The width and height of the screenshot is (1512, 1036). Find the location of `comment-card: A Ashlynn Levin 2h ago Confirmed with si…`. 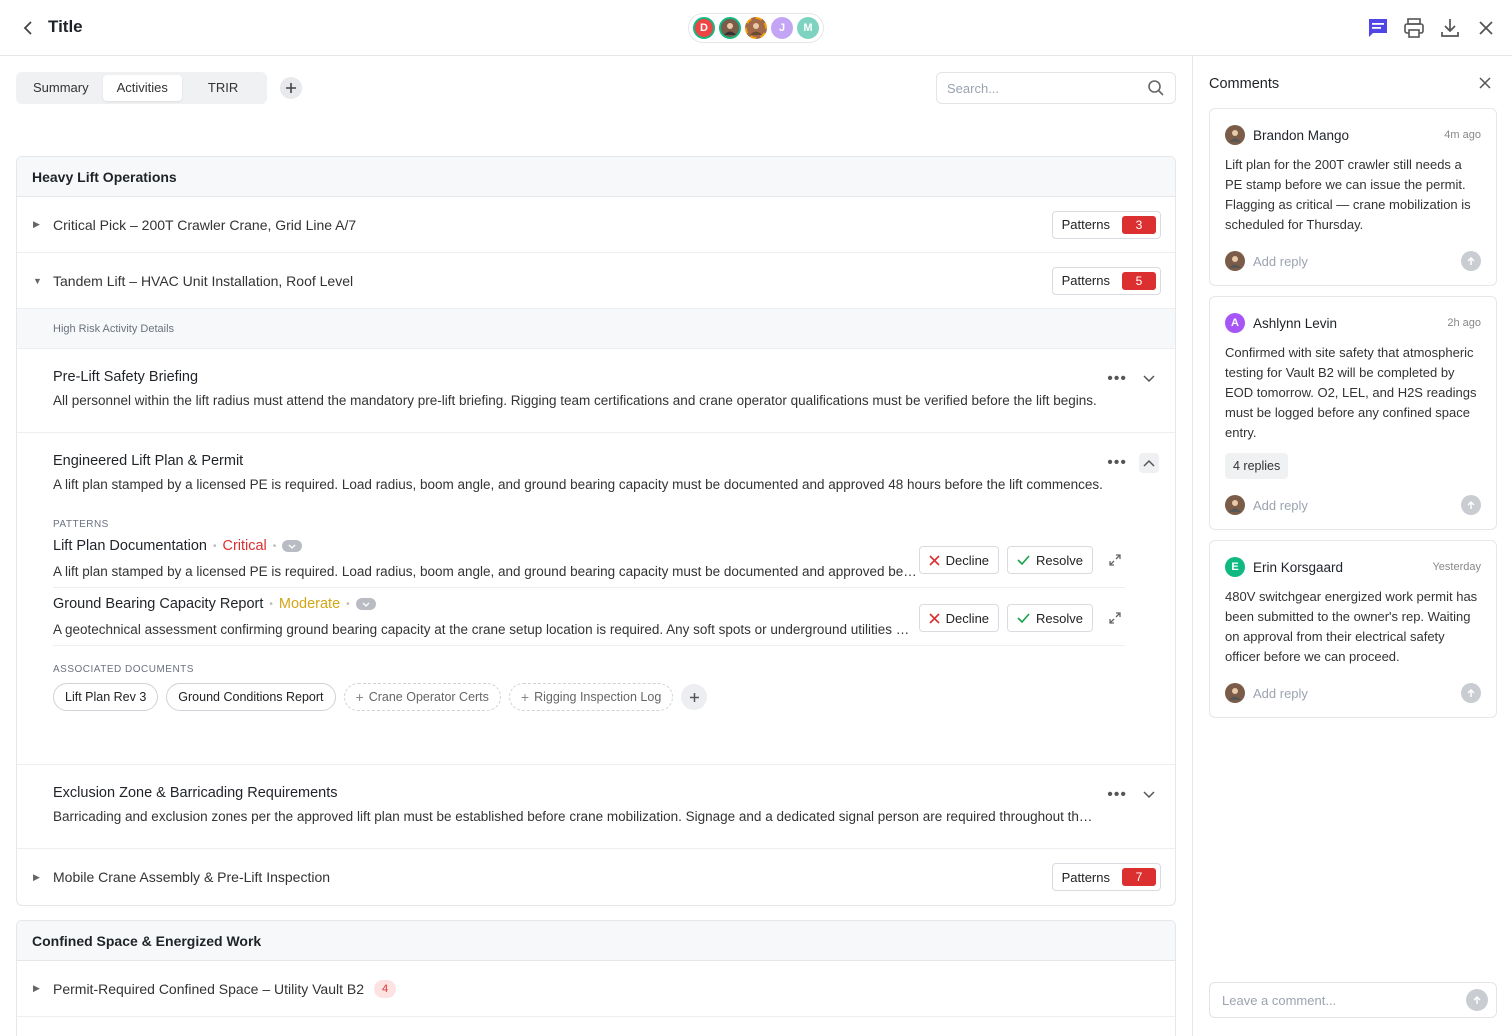

comment-card: A Ashlynn Levin 2h ago Confirmed with si… is located at coordinates (1353, 413).